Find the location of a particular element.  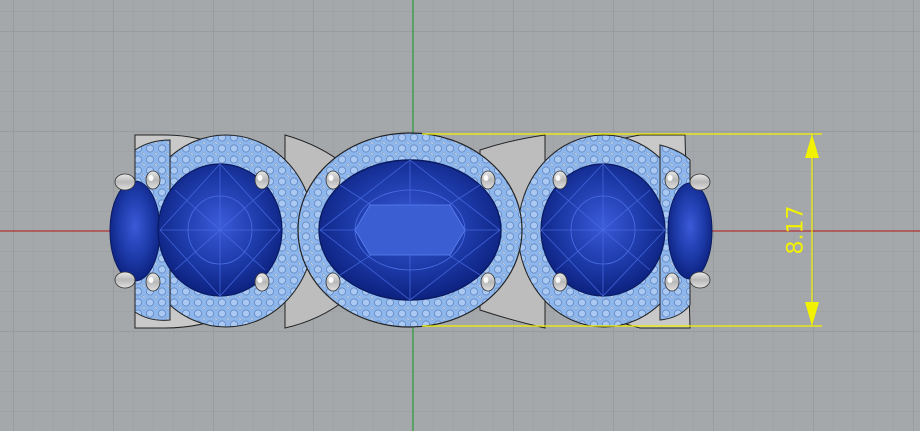

dimension-value: 8.17 is located at coordinates (796, 230).